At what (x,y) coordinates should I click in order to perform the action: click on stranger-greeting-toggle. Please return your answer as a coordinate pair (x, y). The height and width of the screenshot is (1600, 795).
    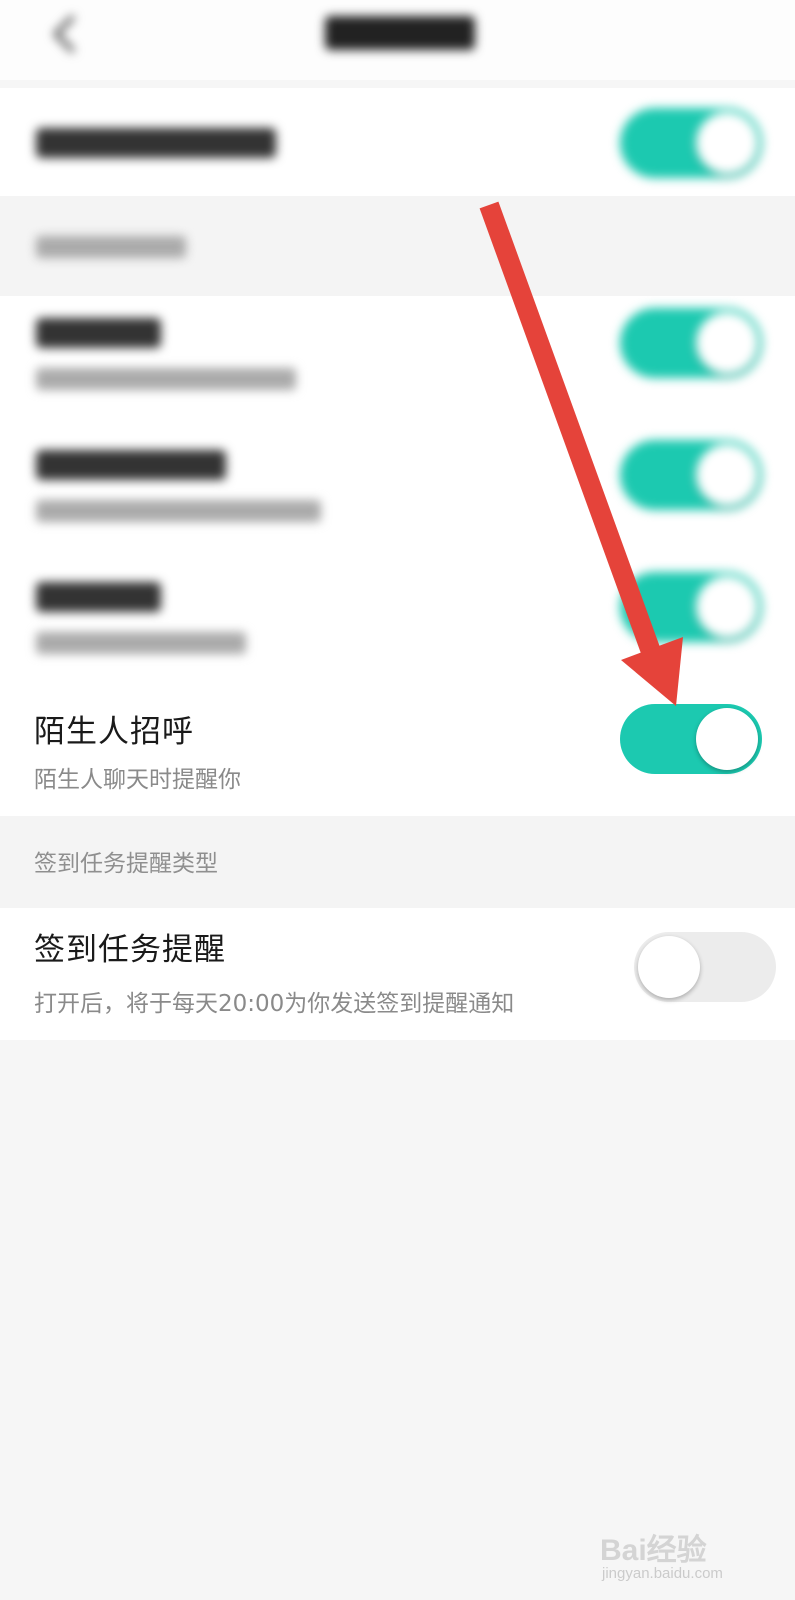
    Looking at the image, I should click on (691, 739).